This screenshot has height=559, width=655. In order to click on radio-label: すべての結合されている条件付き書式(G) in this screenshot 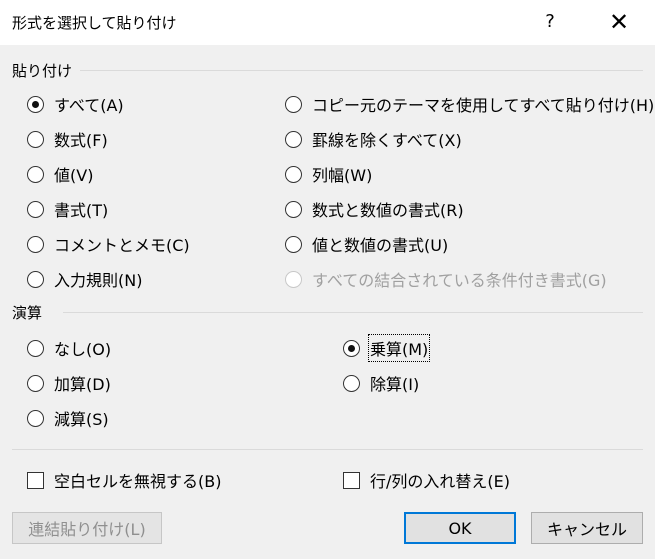, I will do `click(459, 280)`.